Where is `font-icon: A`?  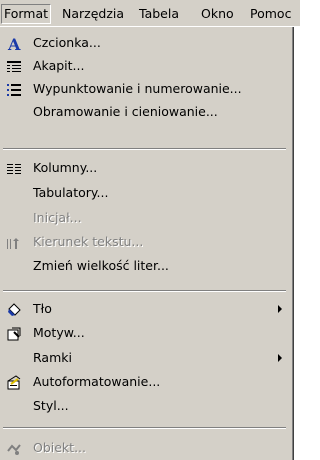
font-icon: A is located at coordinates (14, 44).